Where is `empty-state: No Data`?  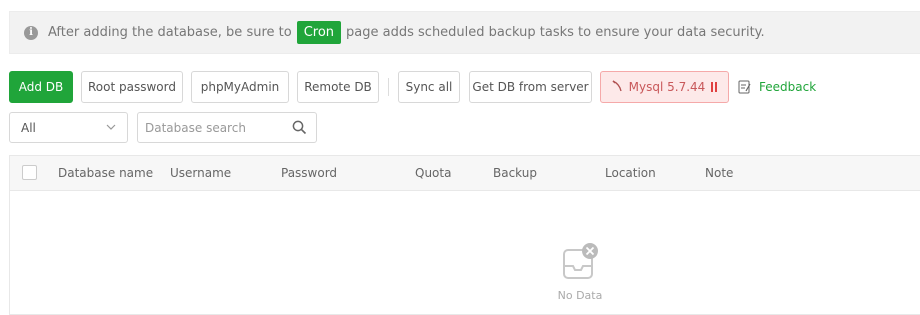
empty-state: No Data is located at coordinates (580, 272).